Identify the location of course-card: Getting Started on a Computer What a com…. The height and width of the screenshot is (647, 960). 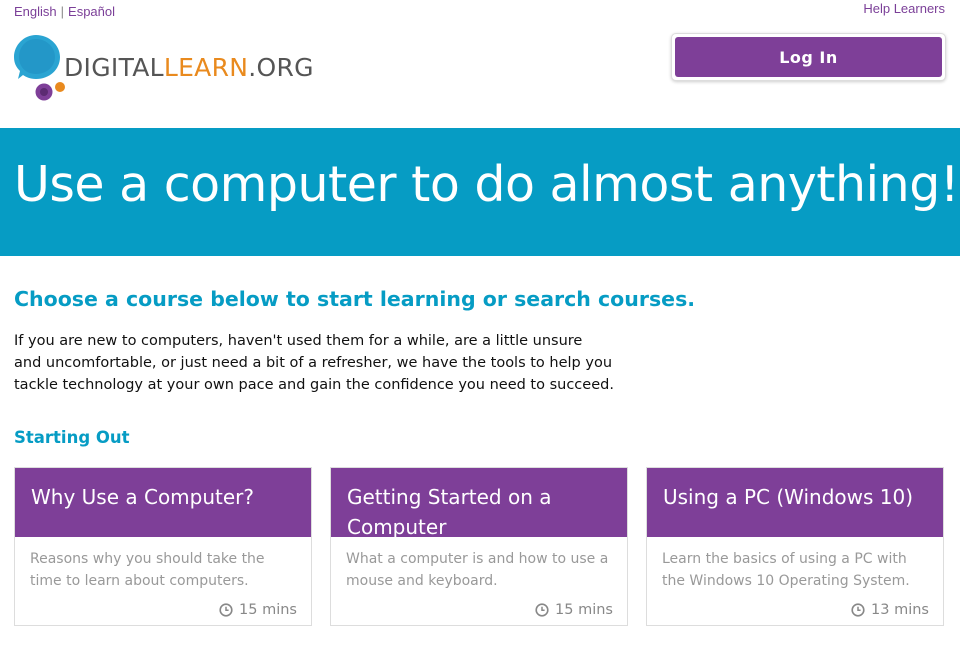
(479, 546).